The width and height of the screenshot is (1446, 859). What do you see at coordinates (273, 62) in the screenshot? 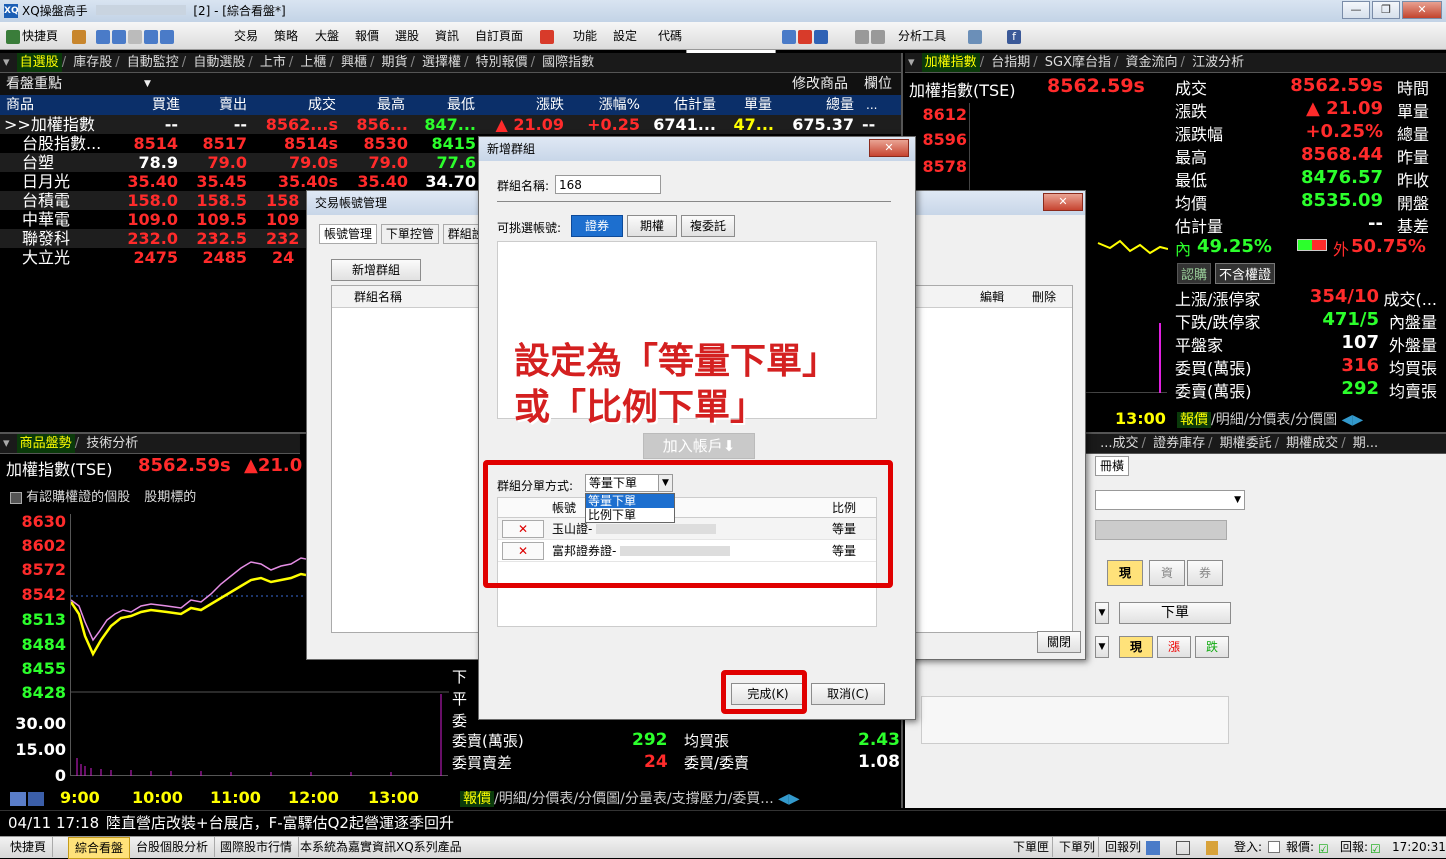
I see `tab-listed: 上市` at bounding box center [273, 62].